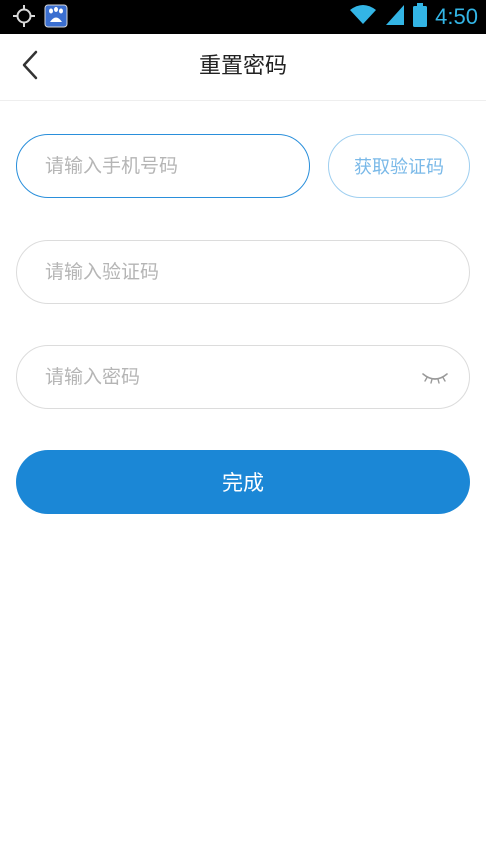 The width and height of the screenshot is (486, 865). I want to click on wifi-icon, so click(363, 17).